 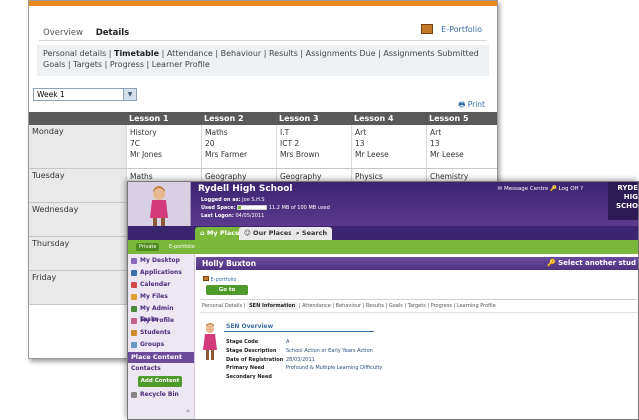 What do you see at coordinates (210, 341) in the screenshot?
I see `student-avatar-icon` at bounding box center [210, 341].